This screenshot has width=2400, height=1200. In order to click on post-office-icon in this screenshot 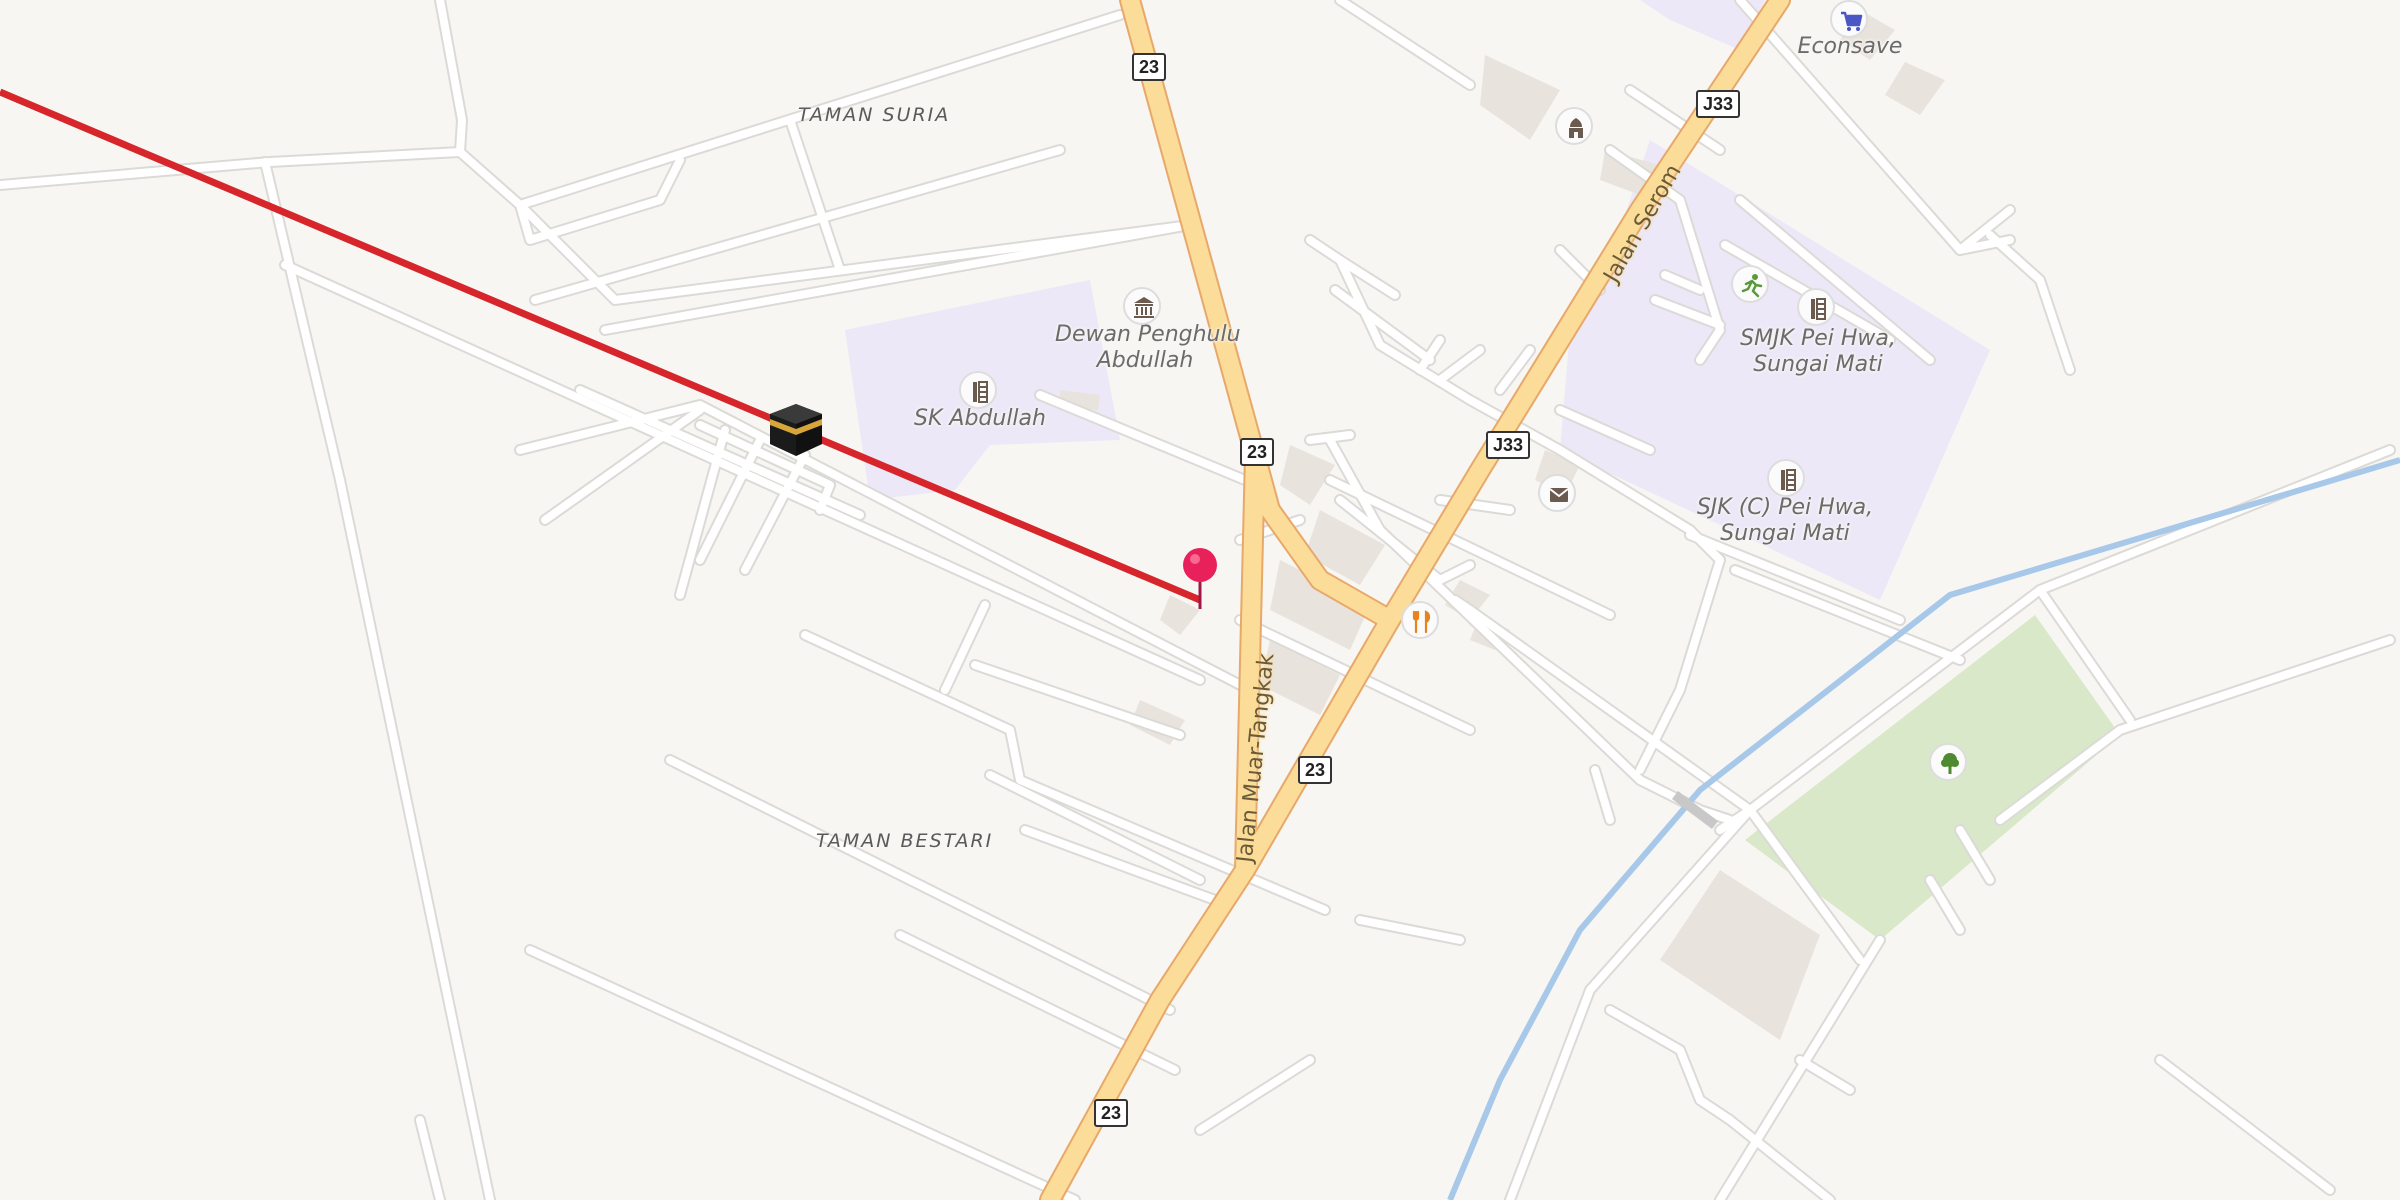, I will do `click(1557, 493)`.